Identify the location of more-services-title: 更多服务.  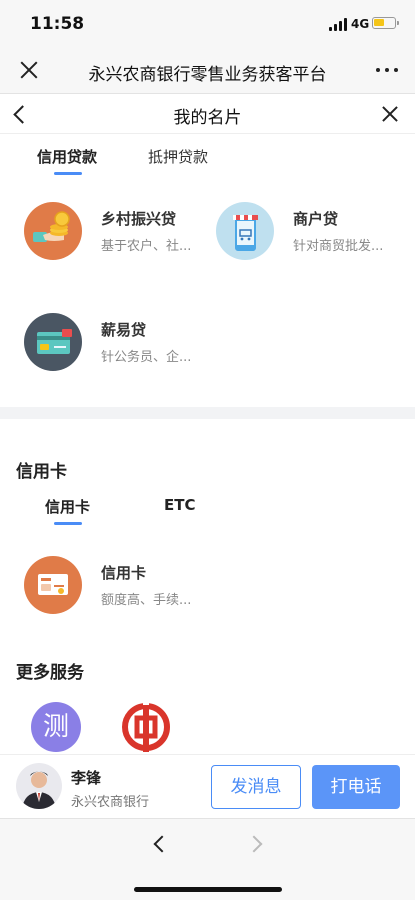
(50, 673).